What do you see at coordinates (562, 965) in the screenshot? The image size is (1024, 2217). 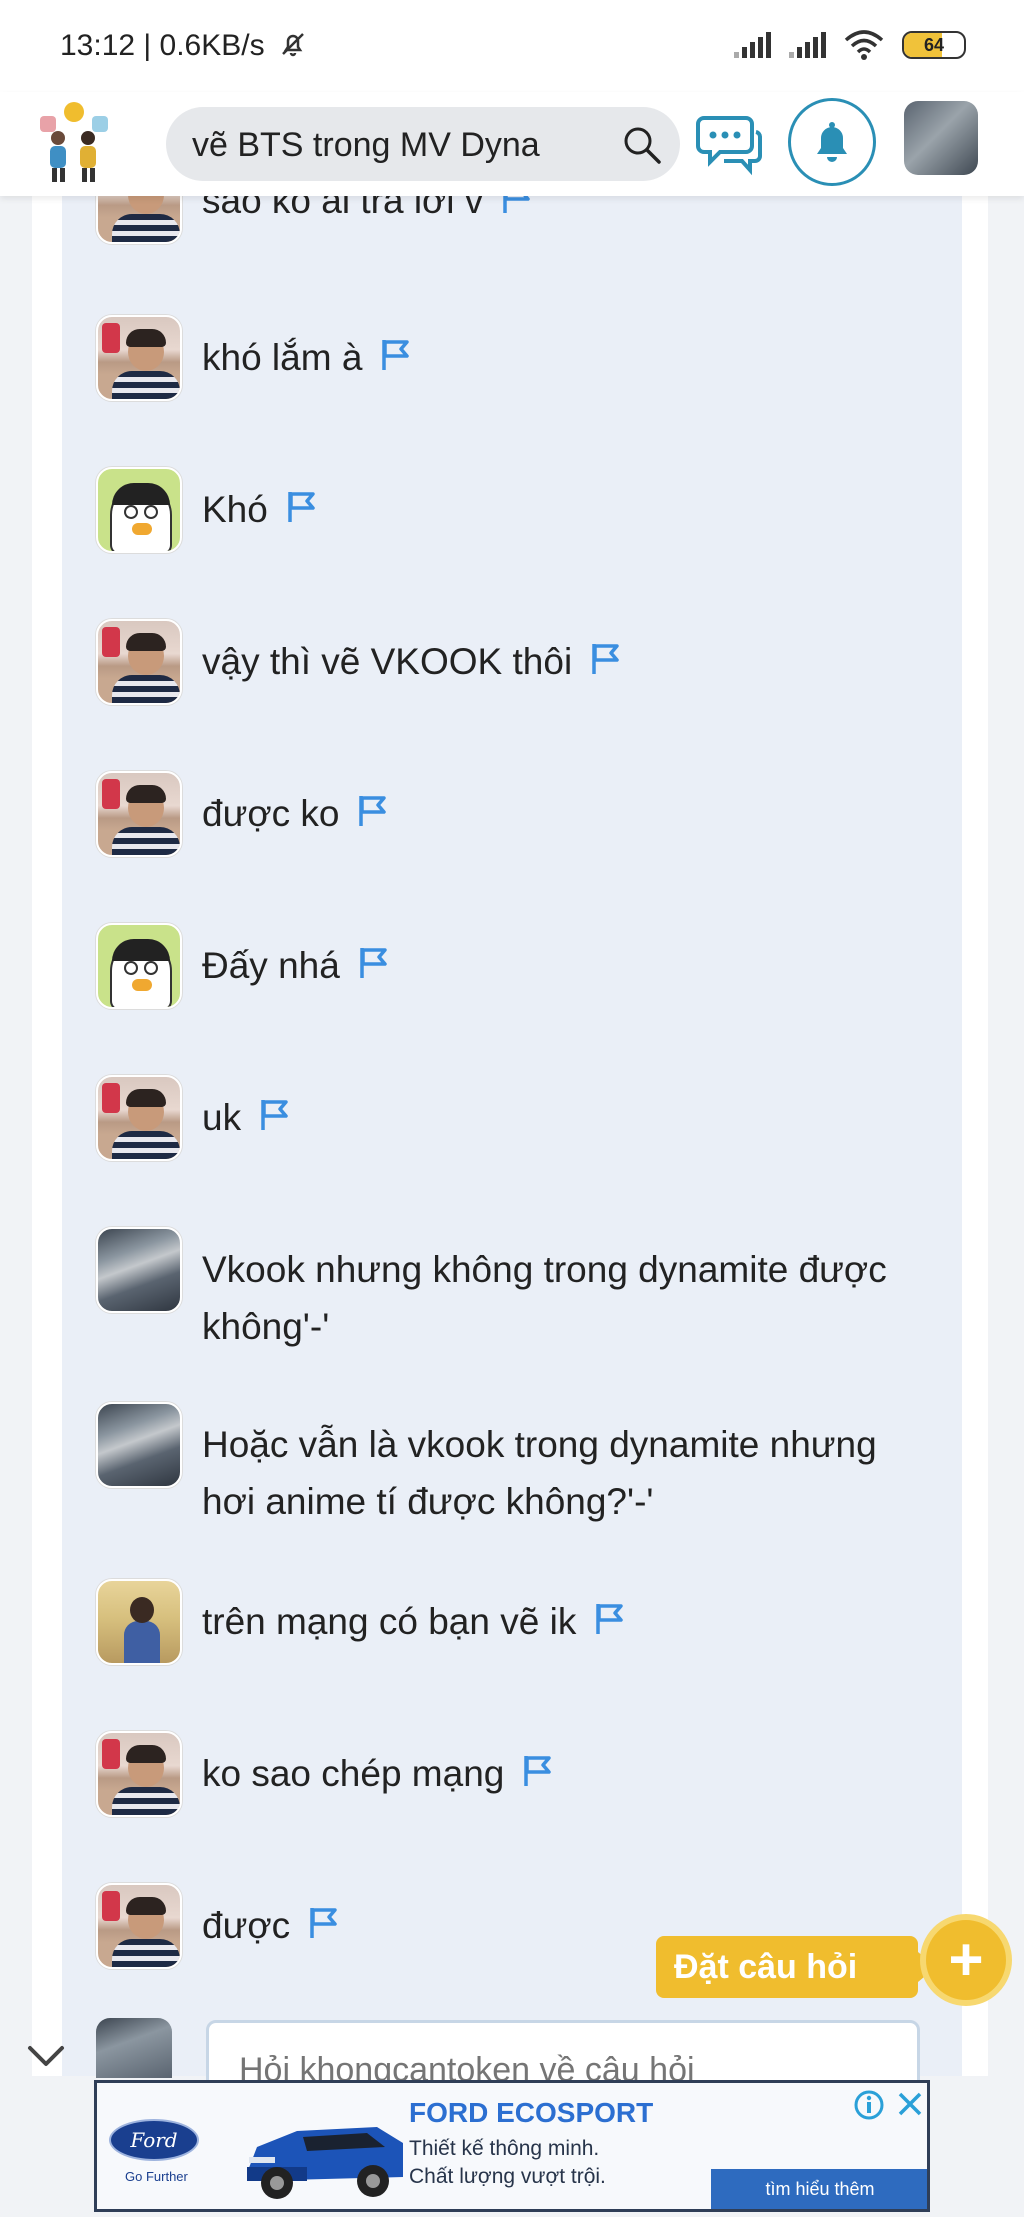 I see `comment-text-wrap: Đấy nhá` at bounding box center [562, 965].